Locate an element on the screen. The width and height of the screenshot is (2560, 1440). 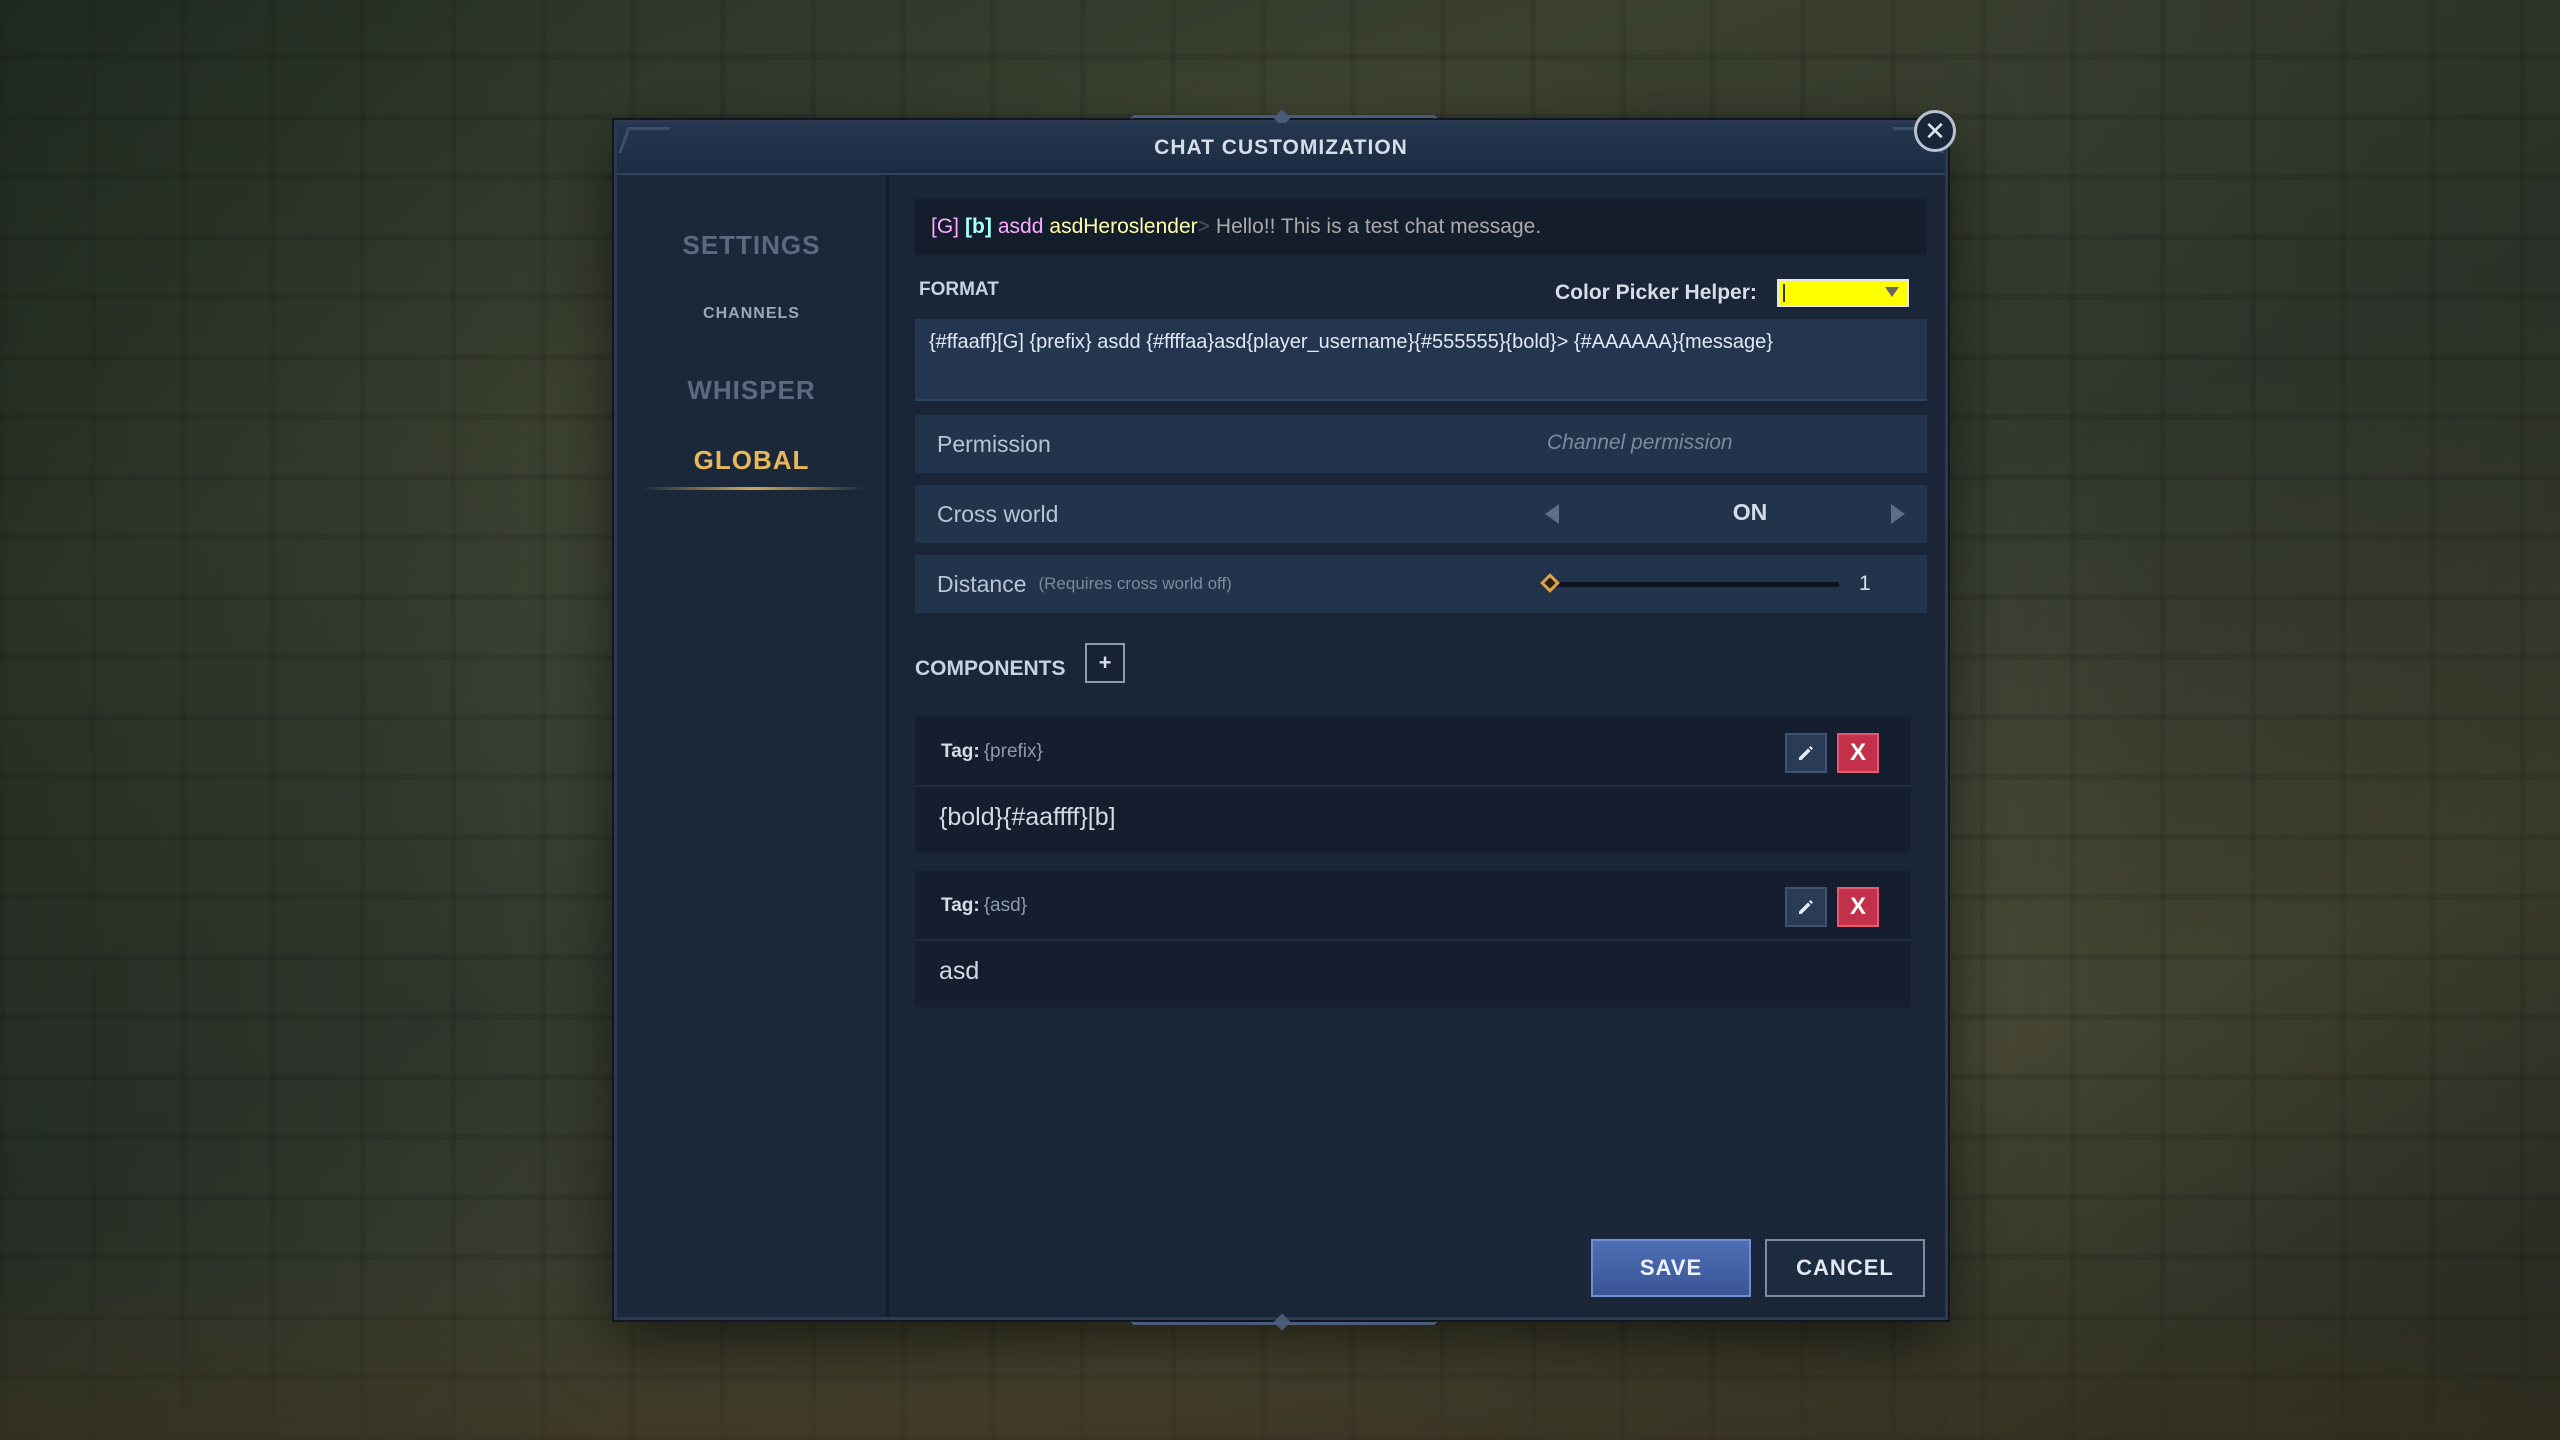
preview-segment: [b] is located at coordinates (978, 226).